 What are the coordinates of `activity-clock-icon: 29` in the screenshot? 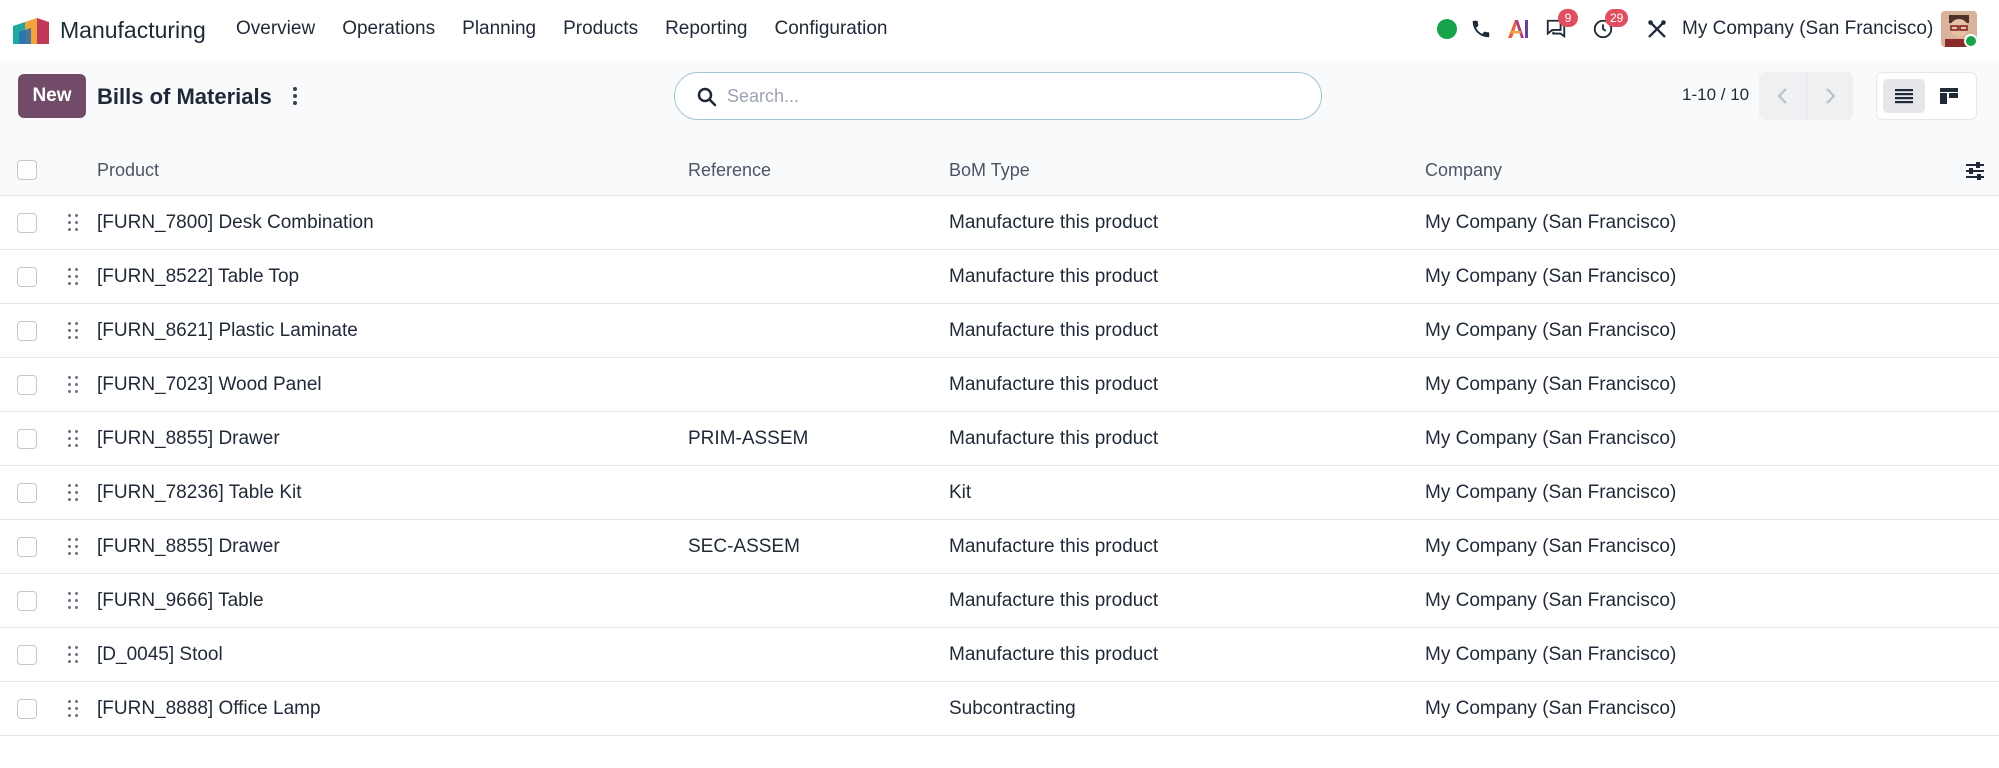 It's located at (1609, 25).